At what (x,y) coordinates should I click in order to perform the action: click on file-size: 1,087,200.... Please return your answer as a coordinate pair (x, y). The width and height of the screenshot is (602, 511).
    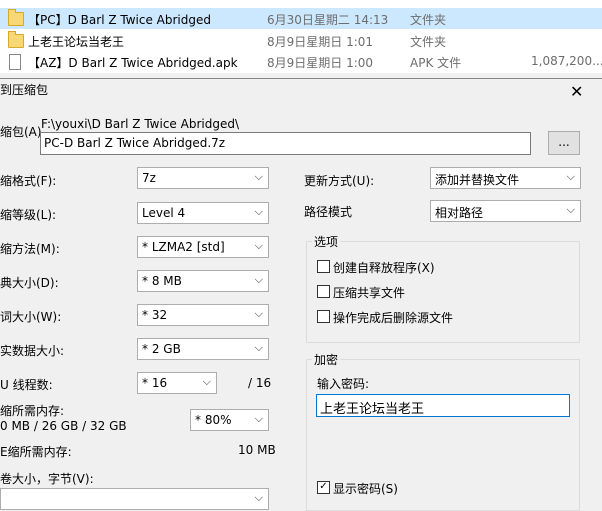
    Looking at the image, I should click on (566, 61).